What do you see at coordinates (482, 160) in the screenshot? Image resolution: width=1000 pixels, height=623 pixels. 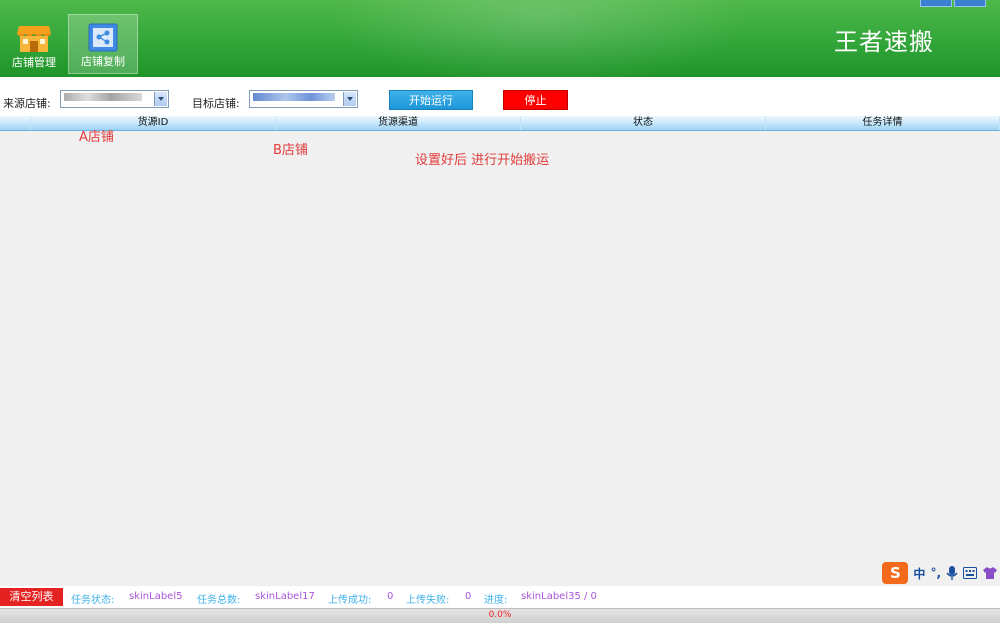 I see `annotation-instruction: 设置好后 进行开始搬运` at bounding box center [482, 160].